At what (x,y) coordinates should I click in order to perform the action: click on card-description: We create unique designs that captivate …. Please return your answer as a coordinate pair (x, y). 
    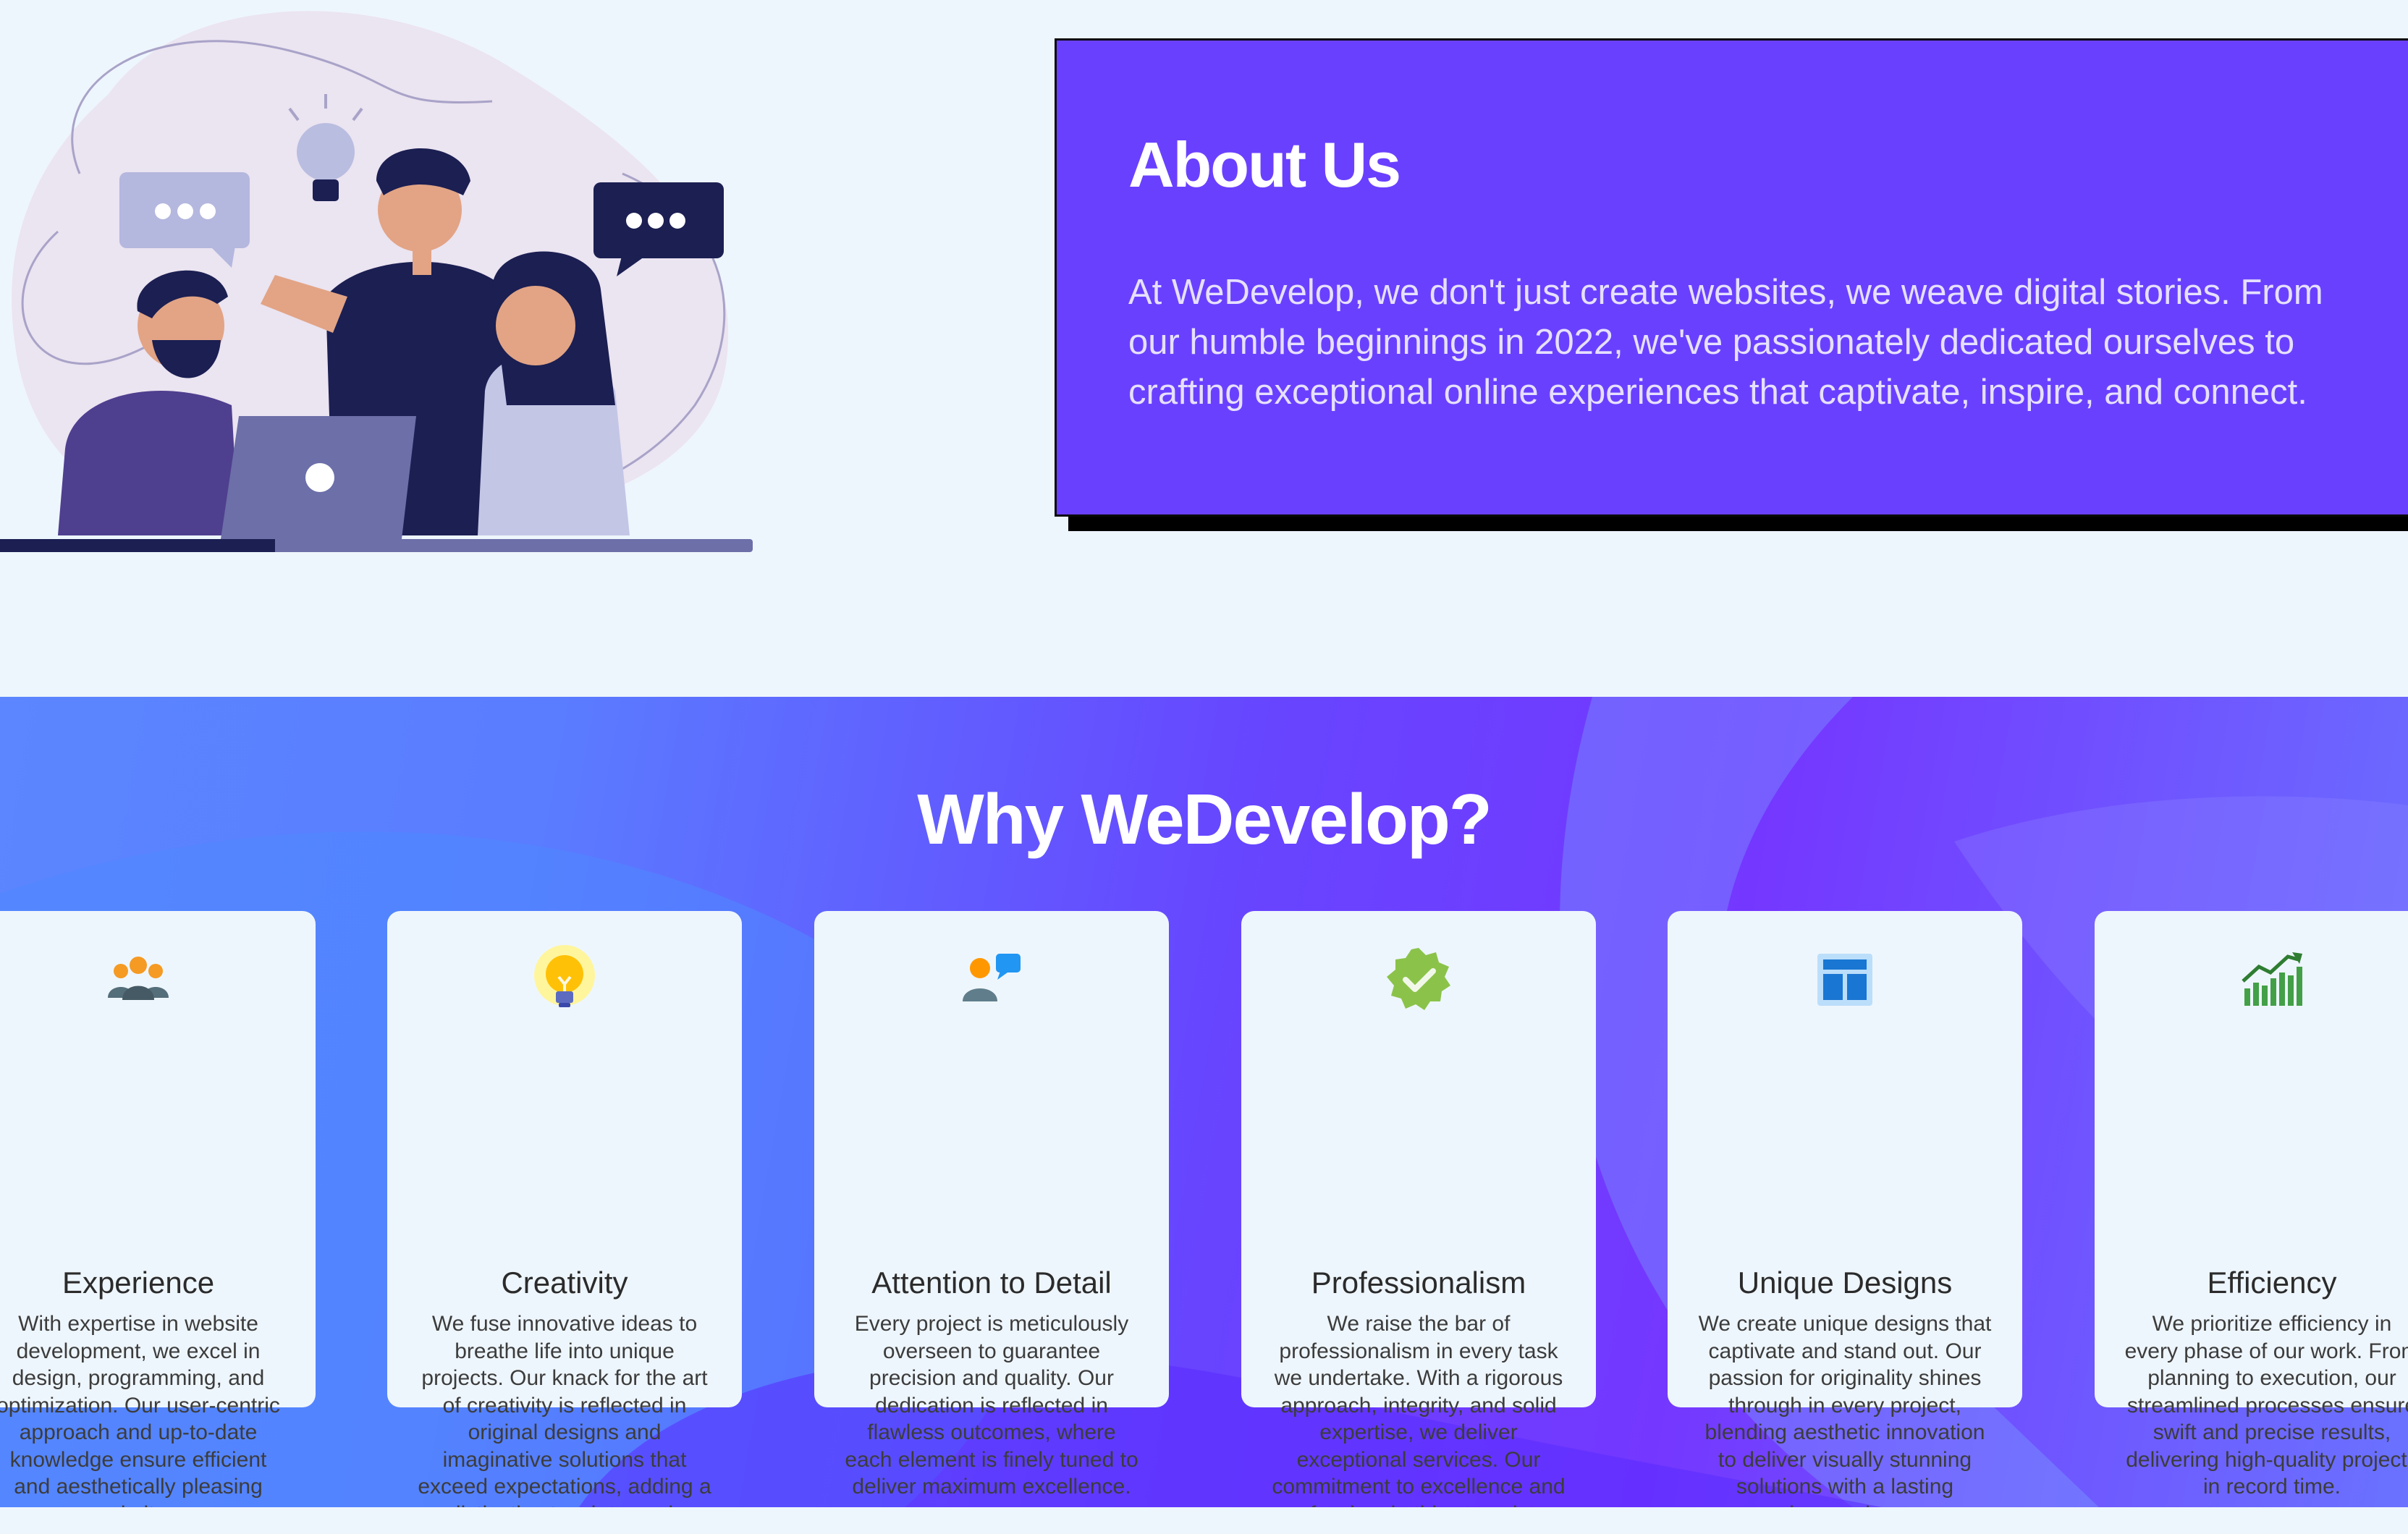
    Looking at the image, I should click on (1845, 1409).